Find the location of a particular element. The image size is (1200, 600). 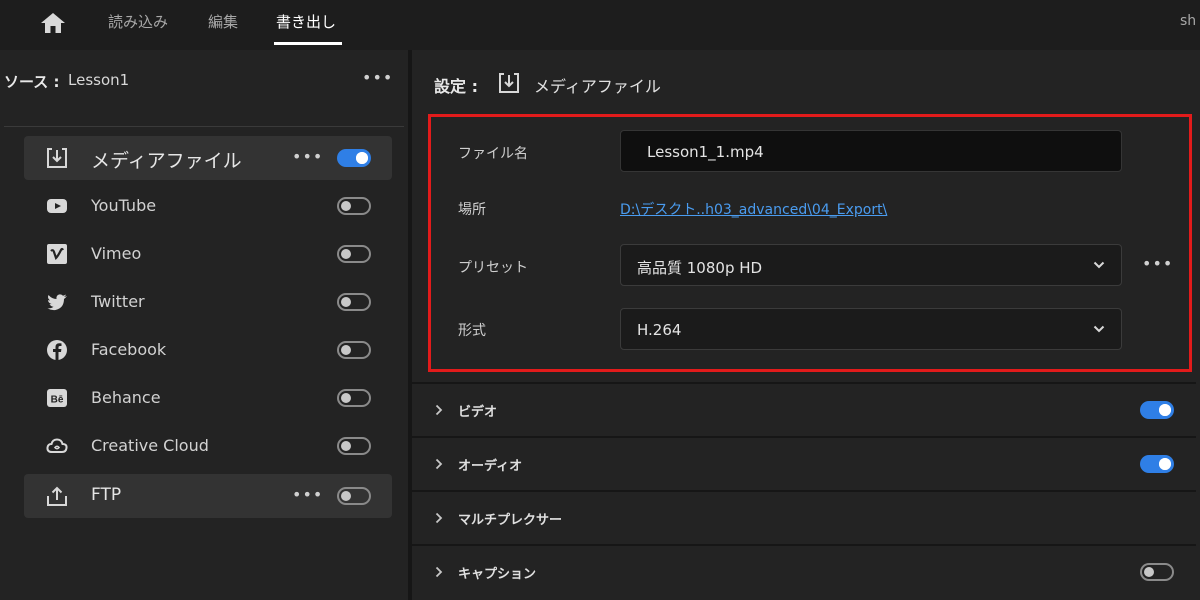

svg-text: Bē is located at coordinates (57, 400).